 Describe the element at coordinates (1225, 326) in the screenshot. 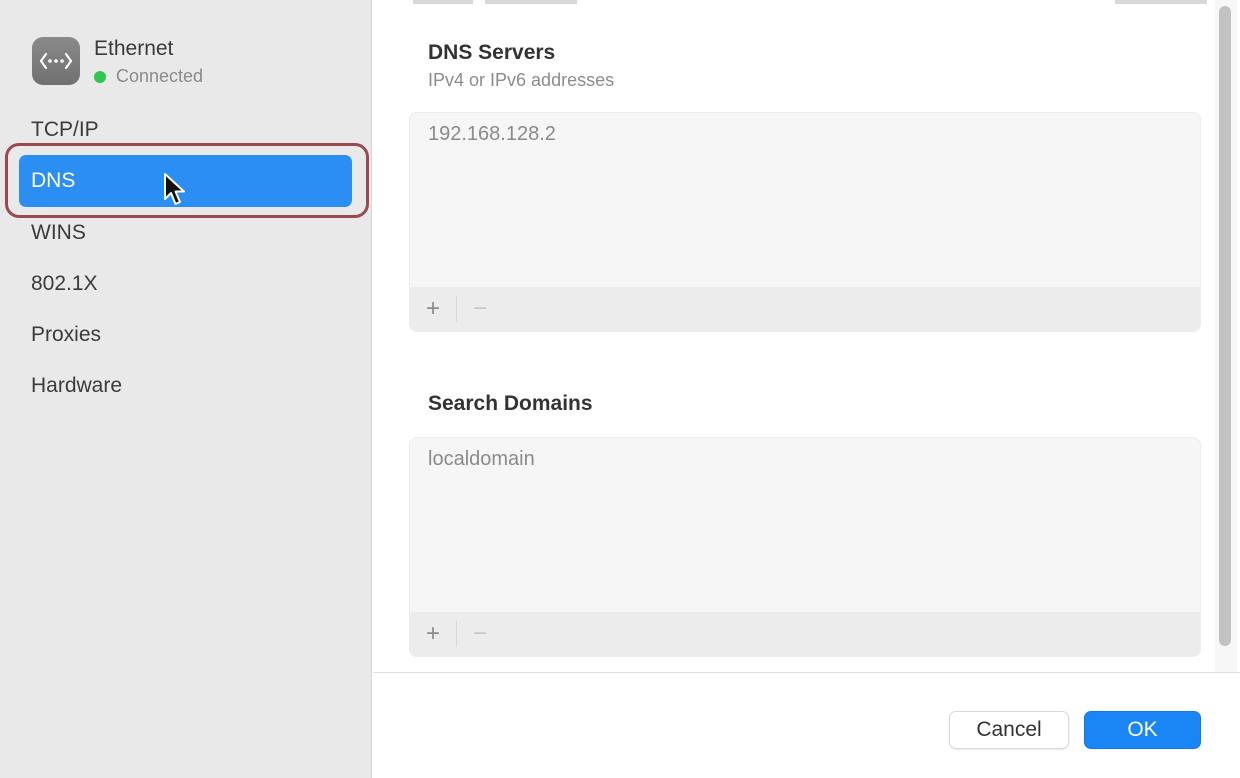

I see `scrollbar-thumb` at that location.